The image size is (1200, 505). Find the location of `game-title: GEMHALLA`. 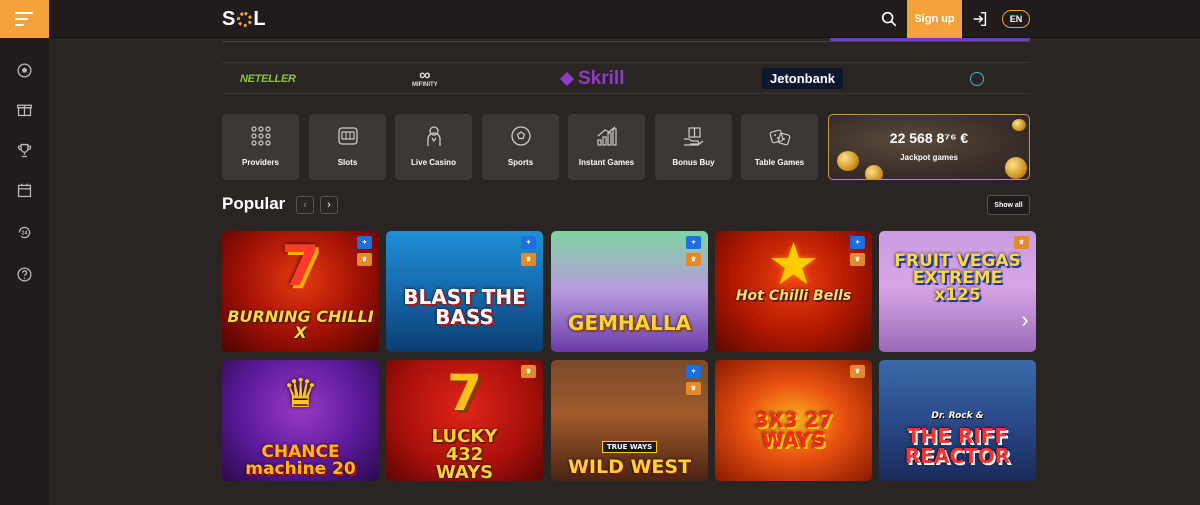

game-title: GEMHALLA is located at coordinates (629, 323).